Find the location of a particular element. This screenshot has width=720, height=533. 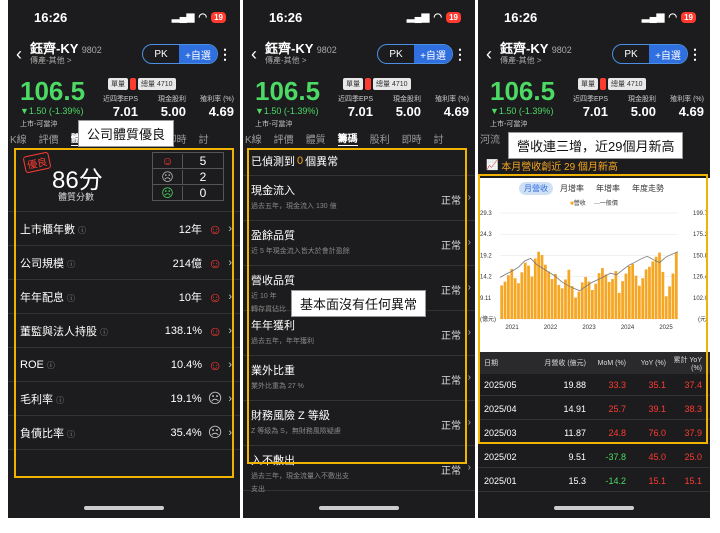

trend-icon: 📈 is located at coordinates (492, 165).